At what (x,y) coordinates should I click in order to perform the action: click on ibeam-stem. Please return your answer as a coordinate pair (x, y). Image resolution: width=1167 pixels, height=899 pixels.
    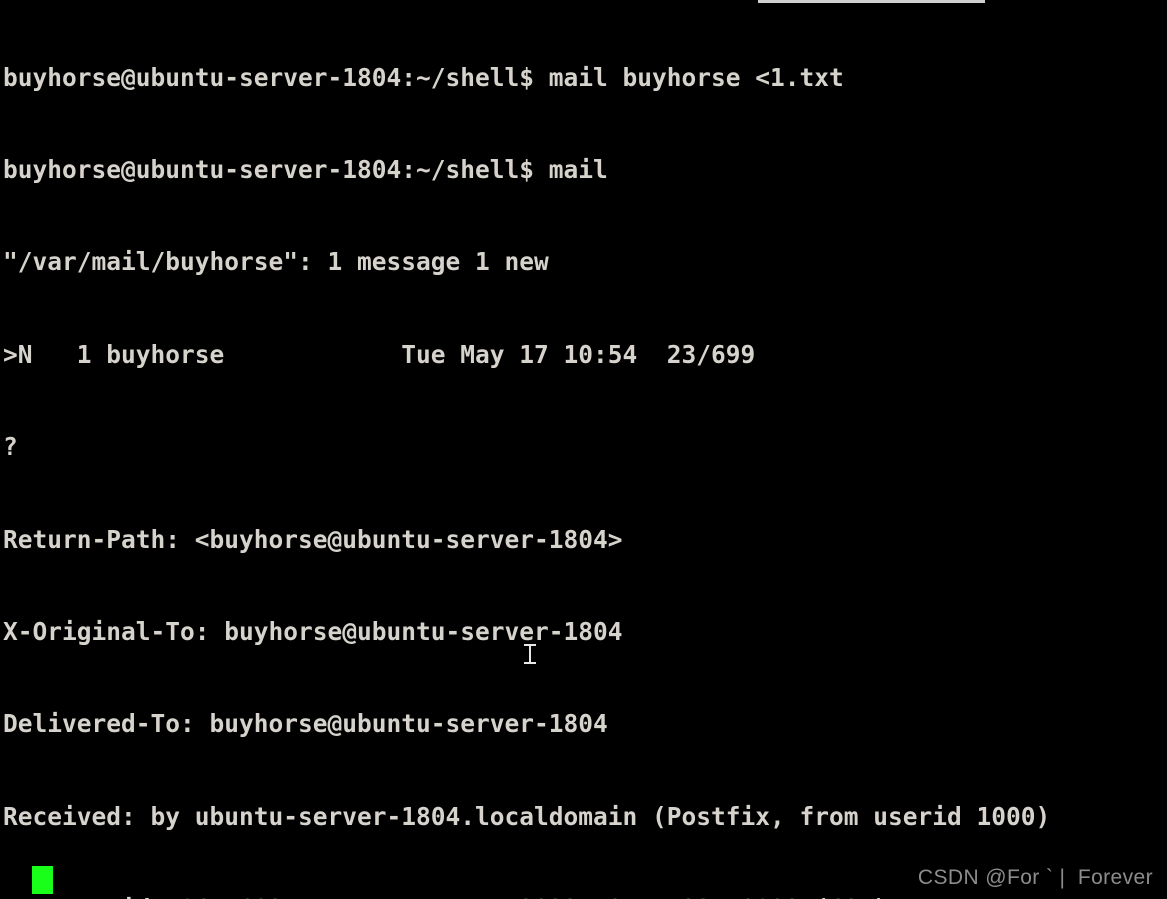
    Looking at the image, I should click on (530, 654).